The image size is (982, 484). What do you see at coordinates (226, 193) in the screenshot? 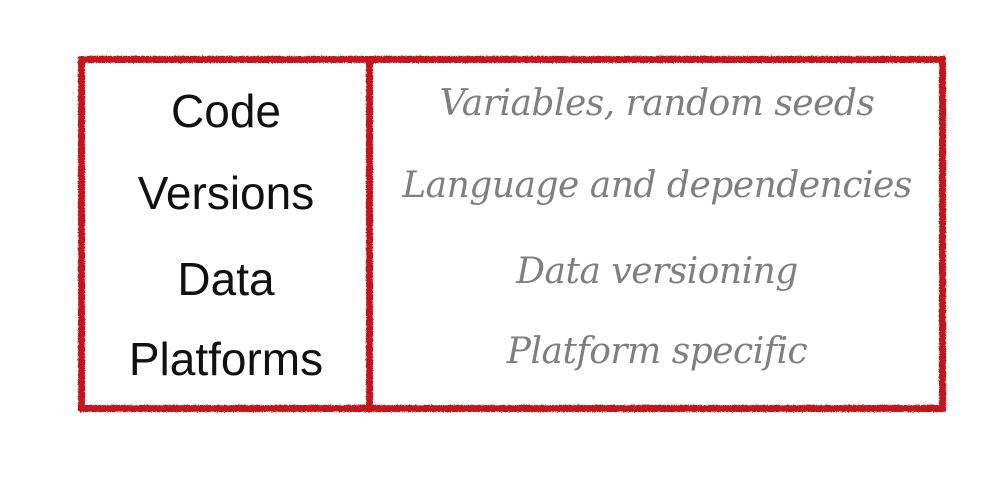
I see `category-versions: Versions` at bounding box center [226, 193].